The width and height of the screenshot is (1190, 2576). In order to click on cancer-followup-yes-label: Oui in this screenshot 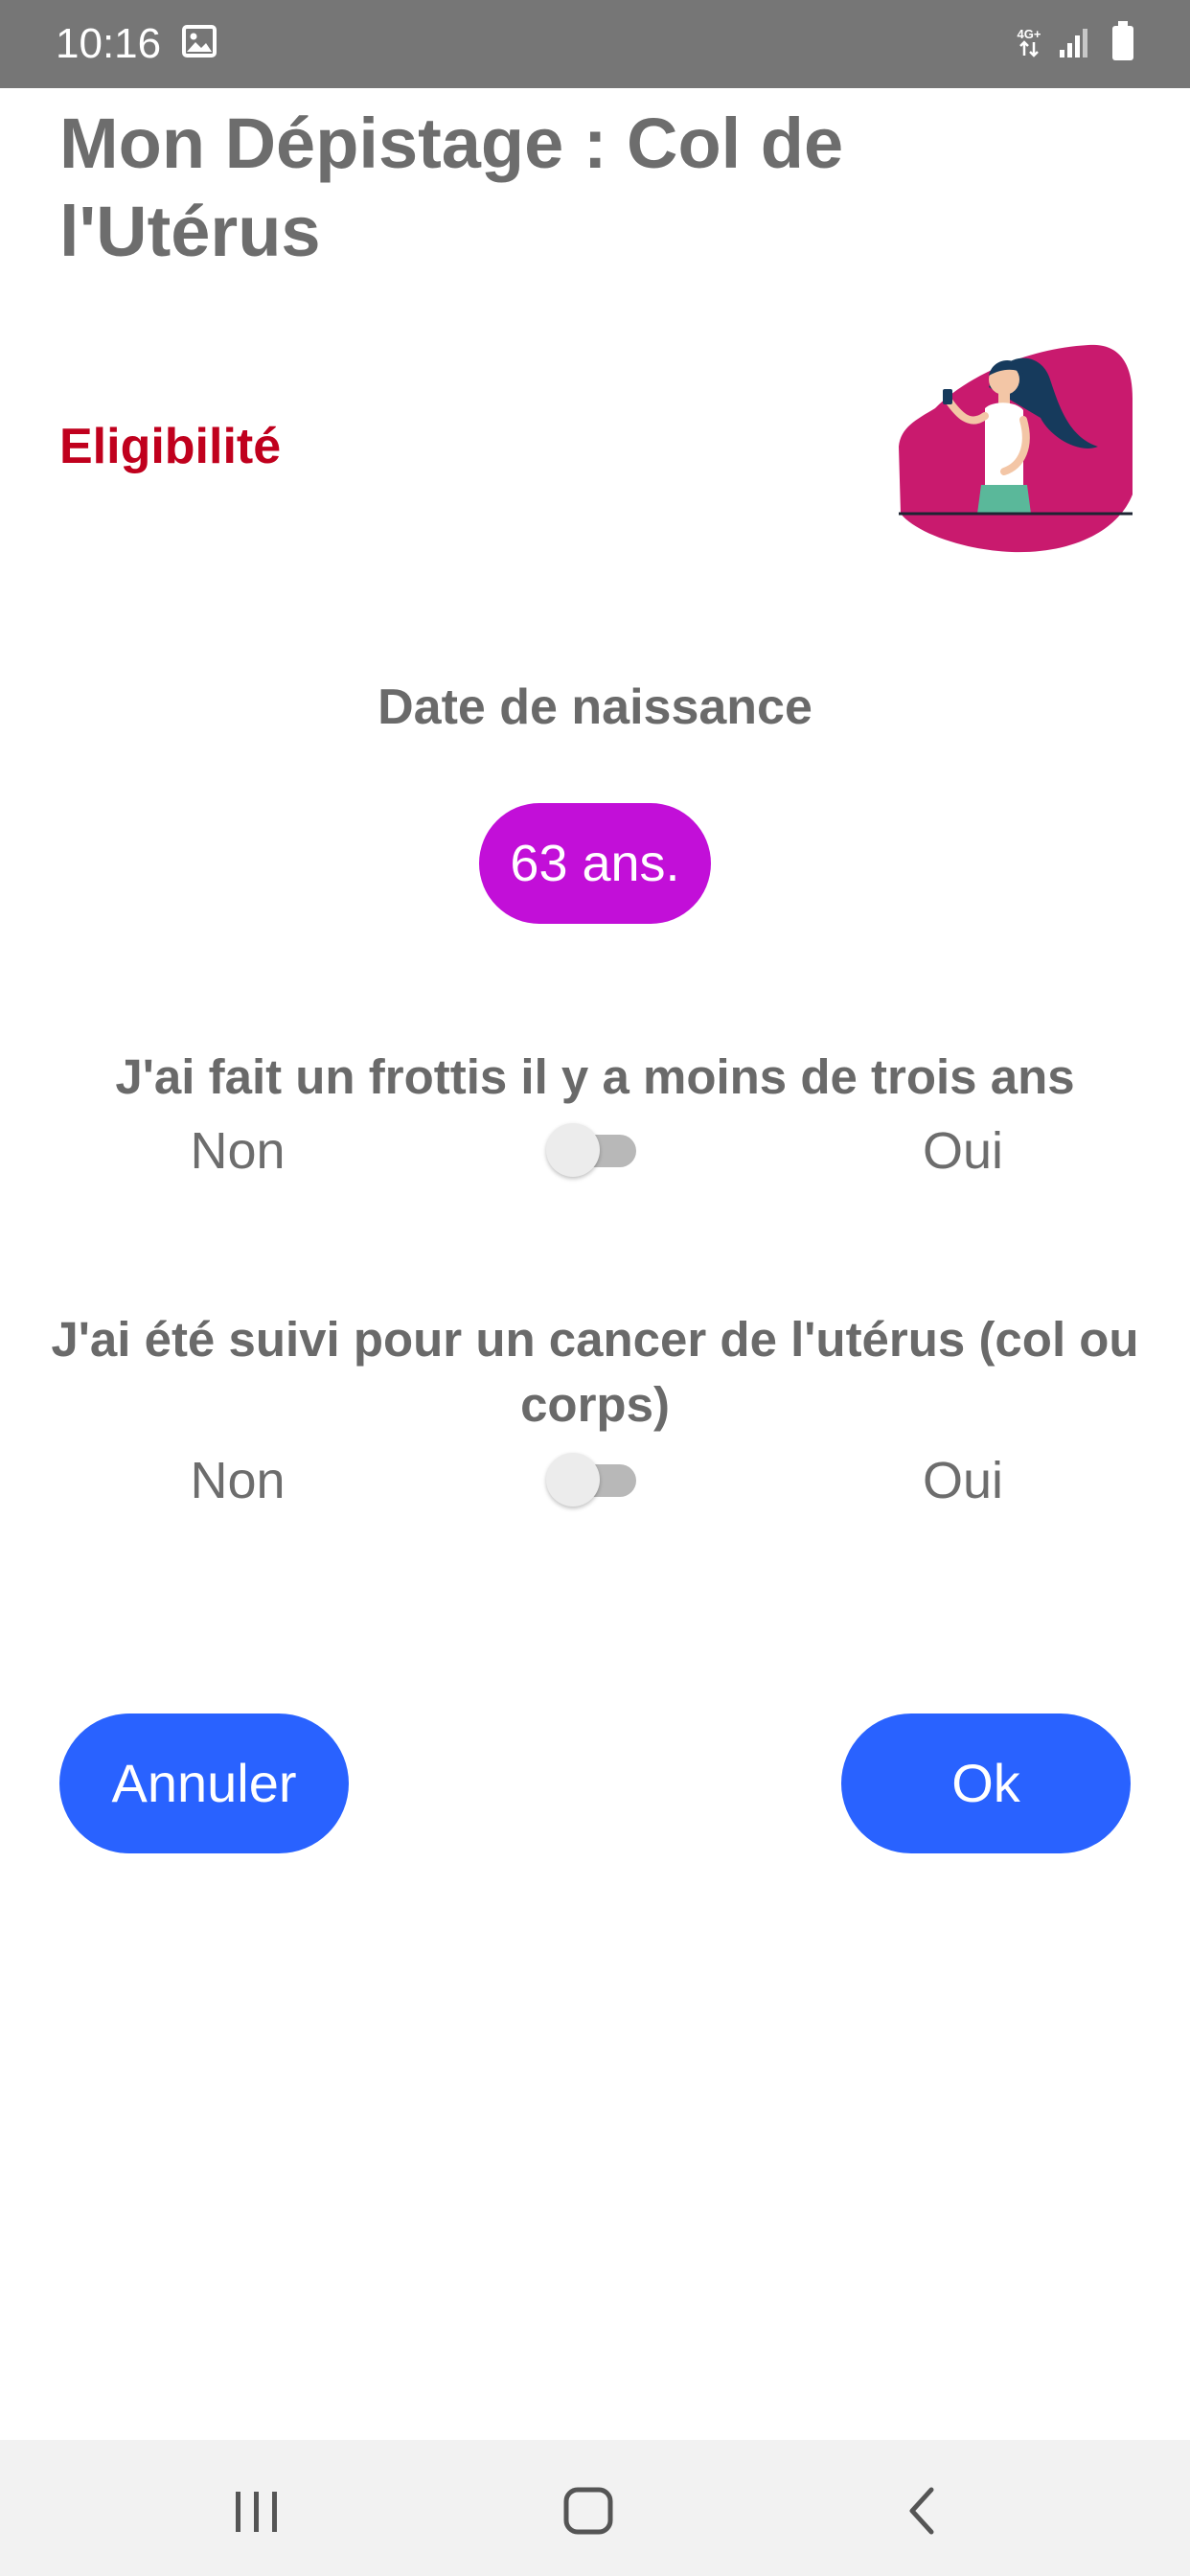, I will do `click(963, 1480)`.